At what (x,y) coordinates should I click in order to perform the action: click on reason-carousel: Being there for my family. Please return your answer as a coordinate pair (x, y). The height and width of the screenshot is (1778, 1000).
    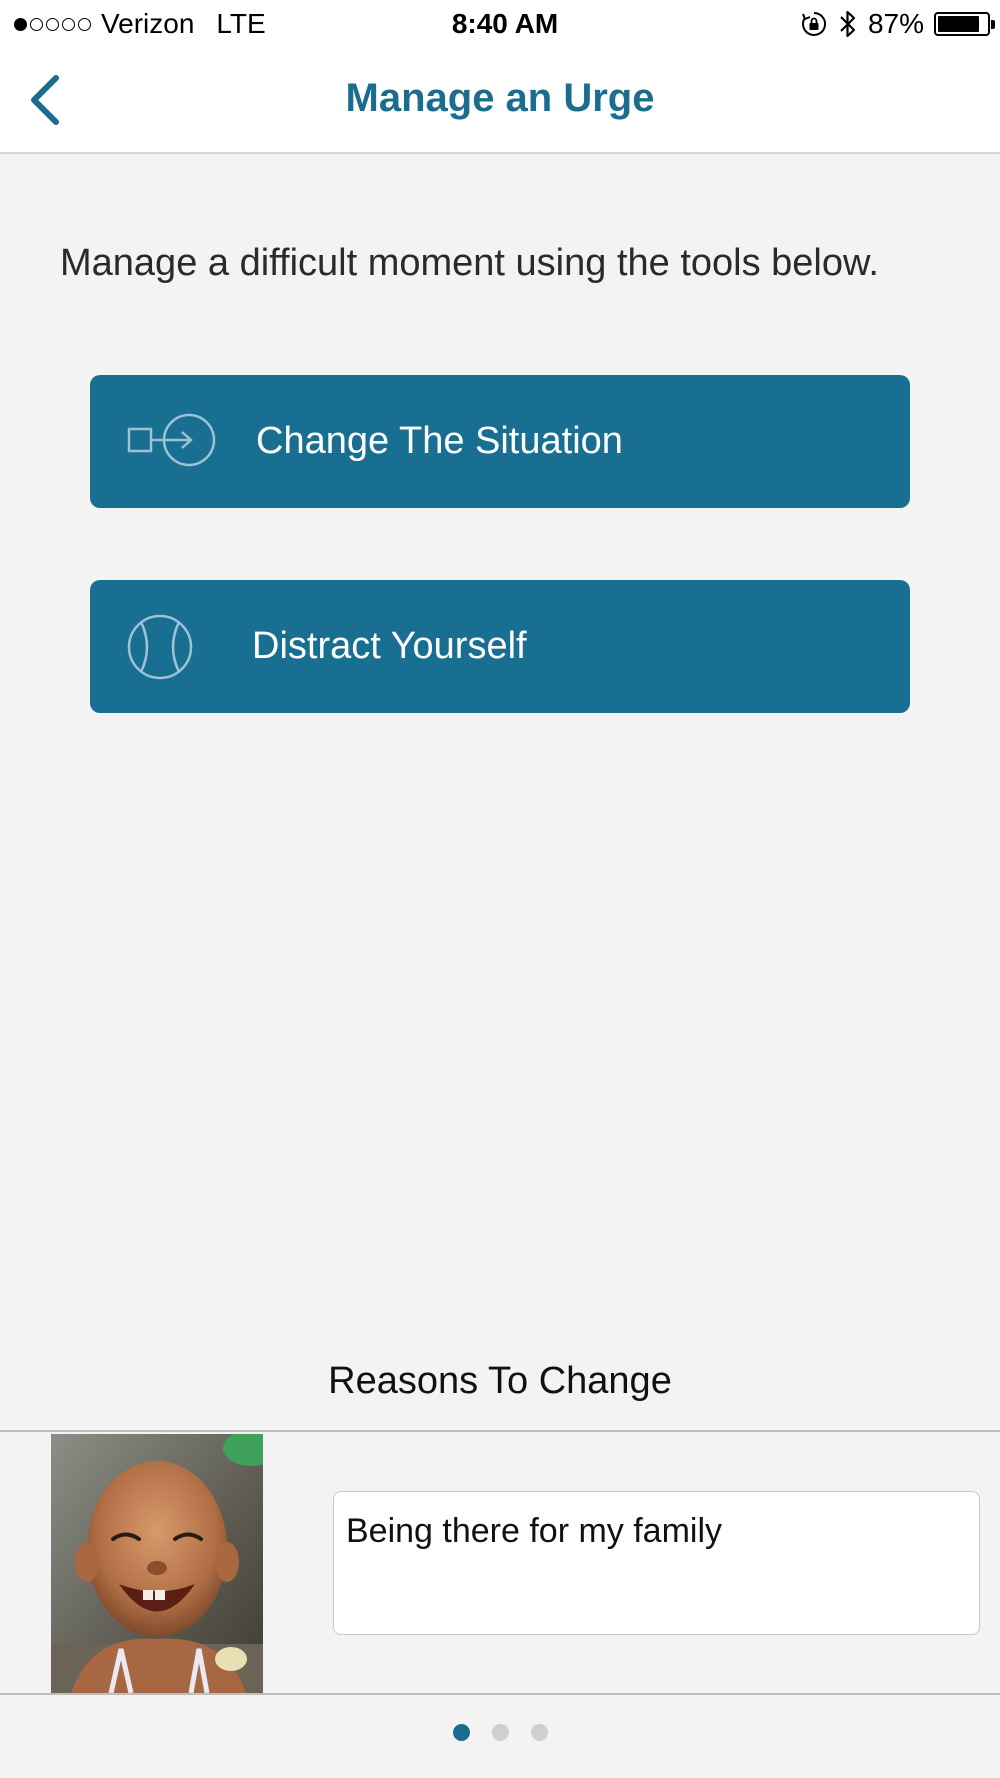
    Looking at the image, I should click on (500, 1562).